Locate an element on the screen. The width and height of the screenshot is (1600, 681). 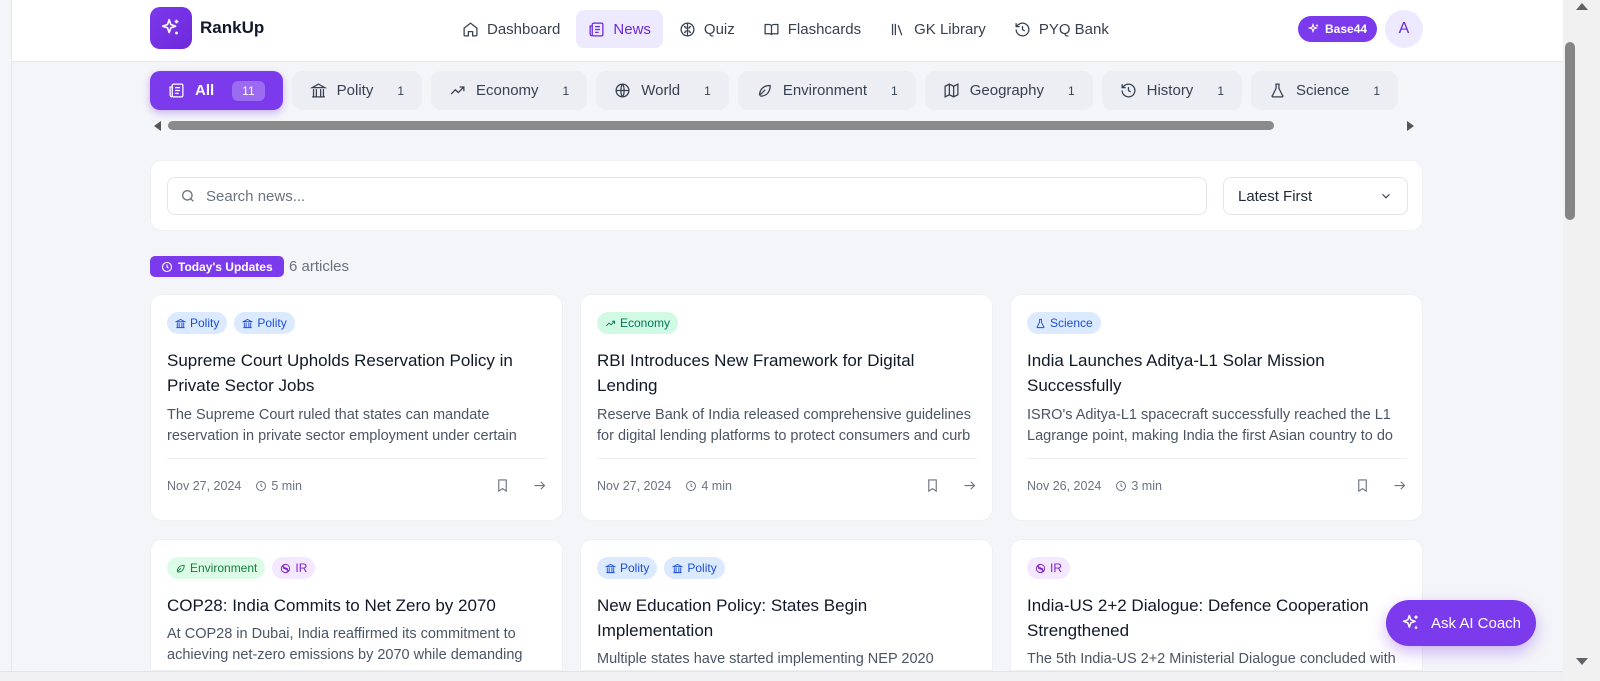
category-chip-polity: Polity 1 is located at coordinates (357, 90).